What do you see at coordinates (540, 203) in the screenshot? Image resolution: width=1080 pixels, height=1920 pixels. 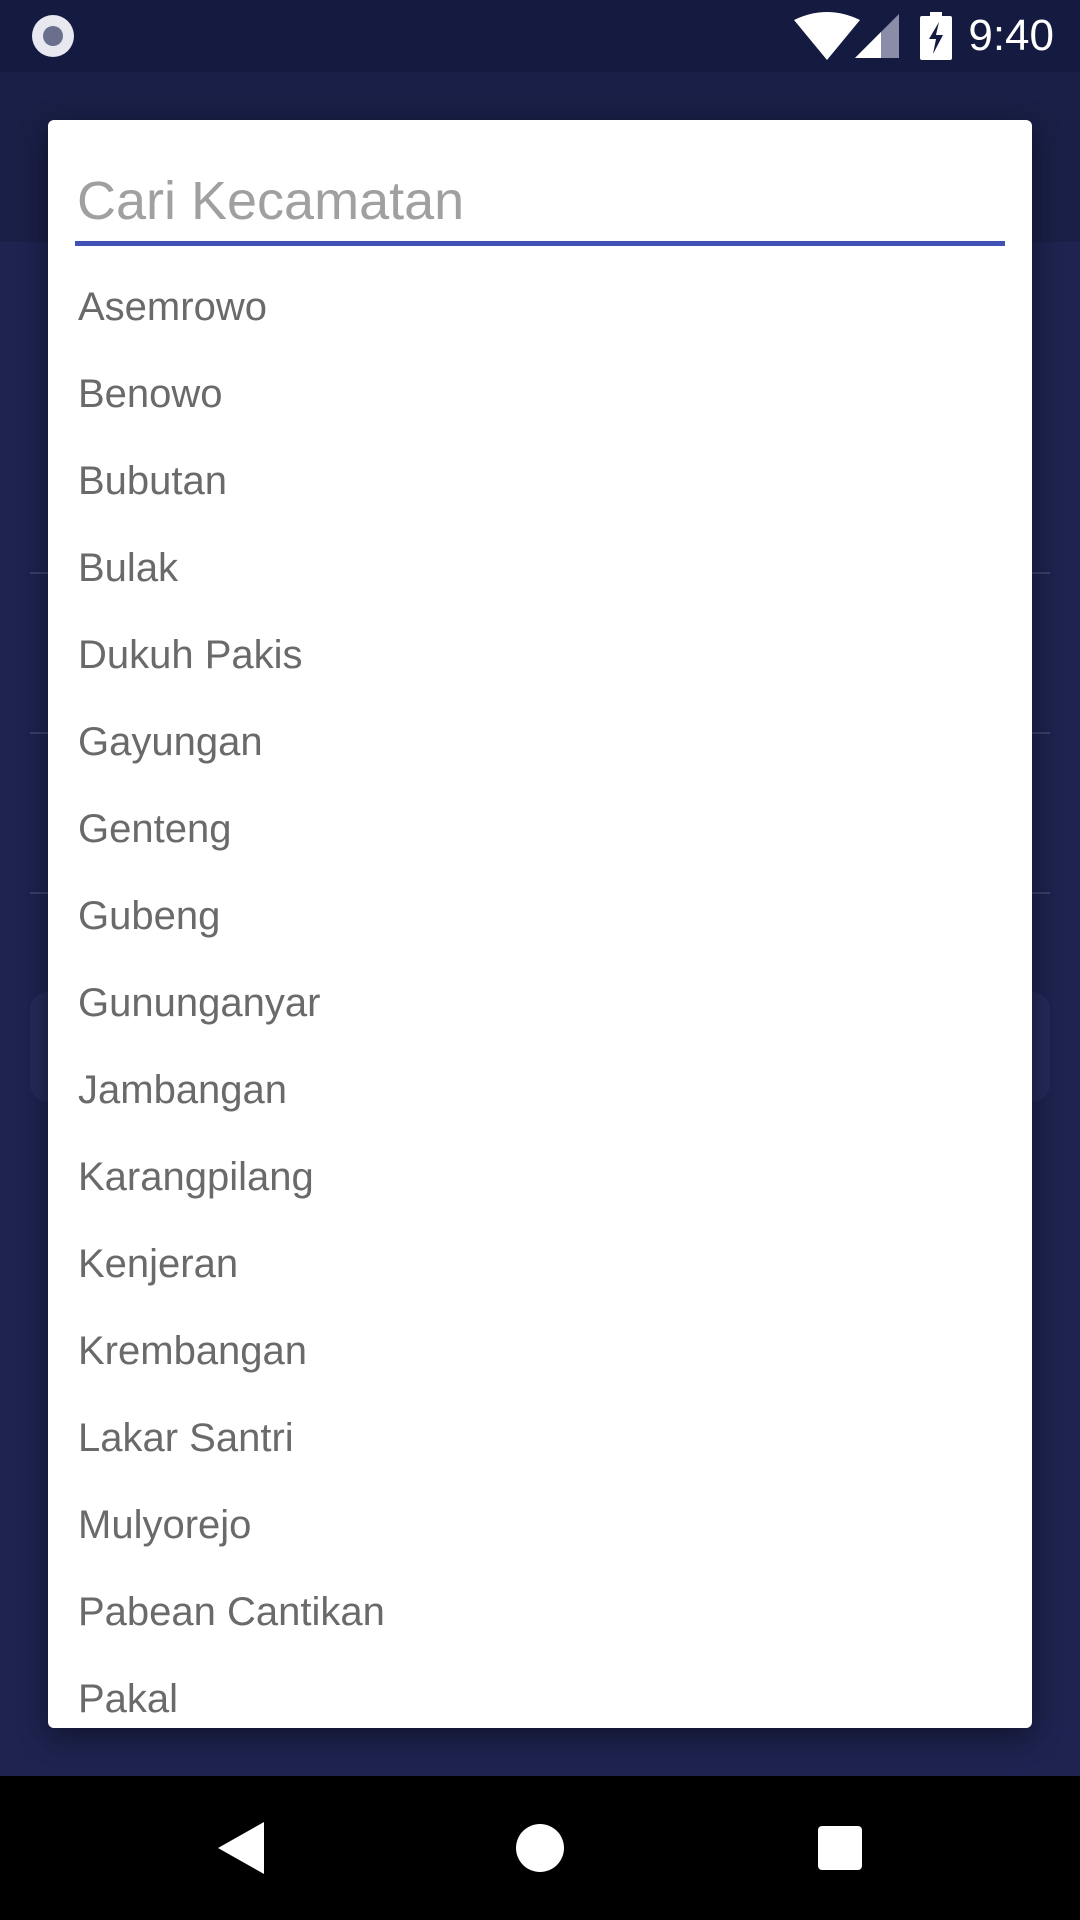 I see `search-input` at bounding box center [540, 203].